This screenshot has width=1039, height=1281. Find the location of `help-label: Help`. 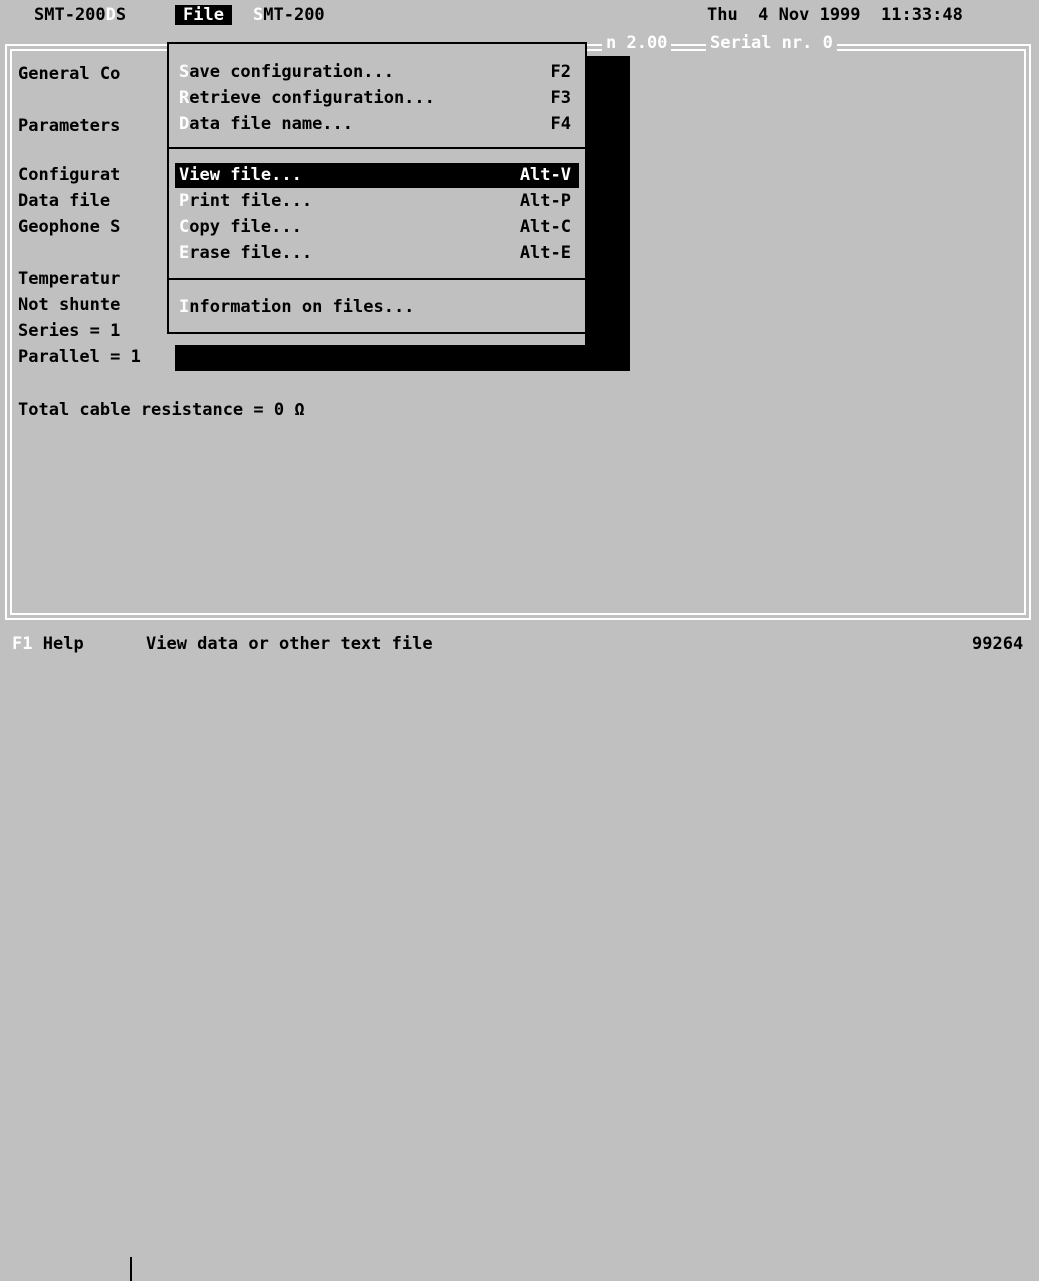

help-label: Help is located at coordinates (63, 644).